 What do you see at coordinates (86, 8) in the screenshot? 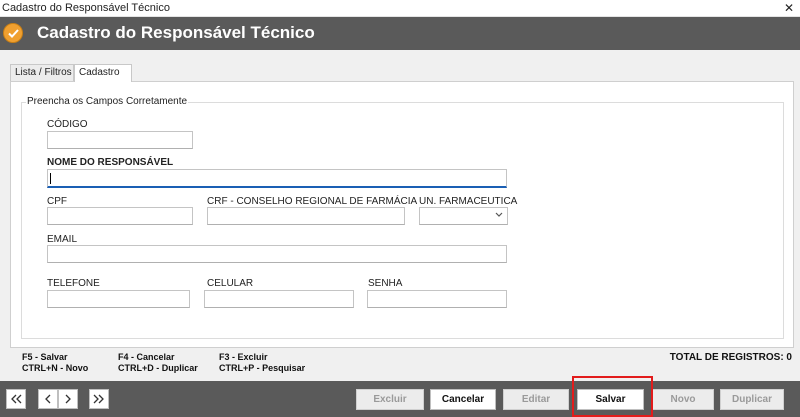
I see `window-title: Cadastro do Responsável Técnico` at bounding box center [86, 8].